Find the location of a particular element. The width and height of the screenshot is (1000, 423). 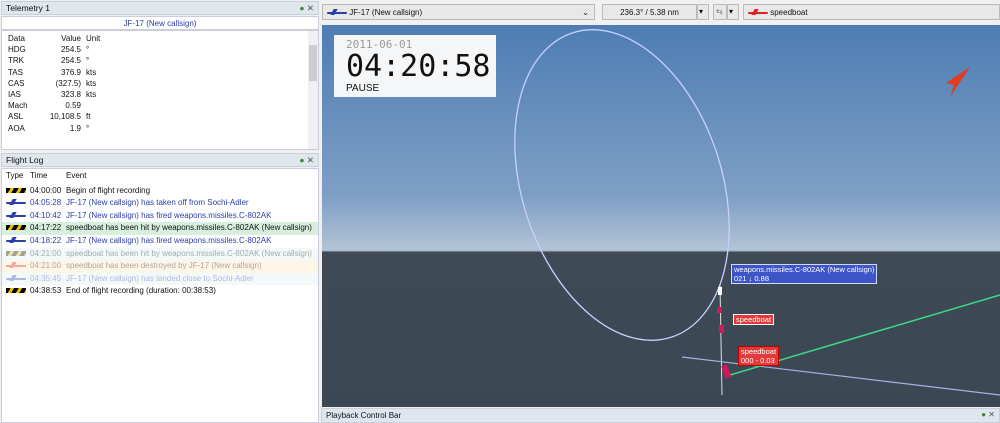

missile-trajectory is located at coordinates (721, 340).